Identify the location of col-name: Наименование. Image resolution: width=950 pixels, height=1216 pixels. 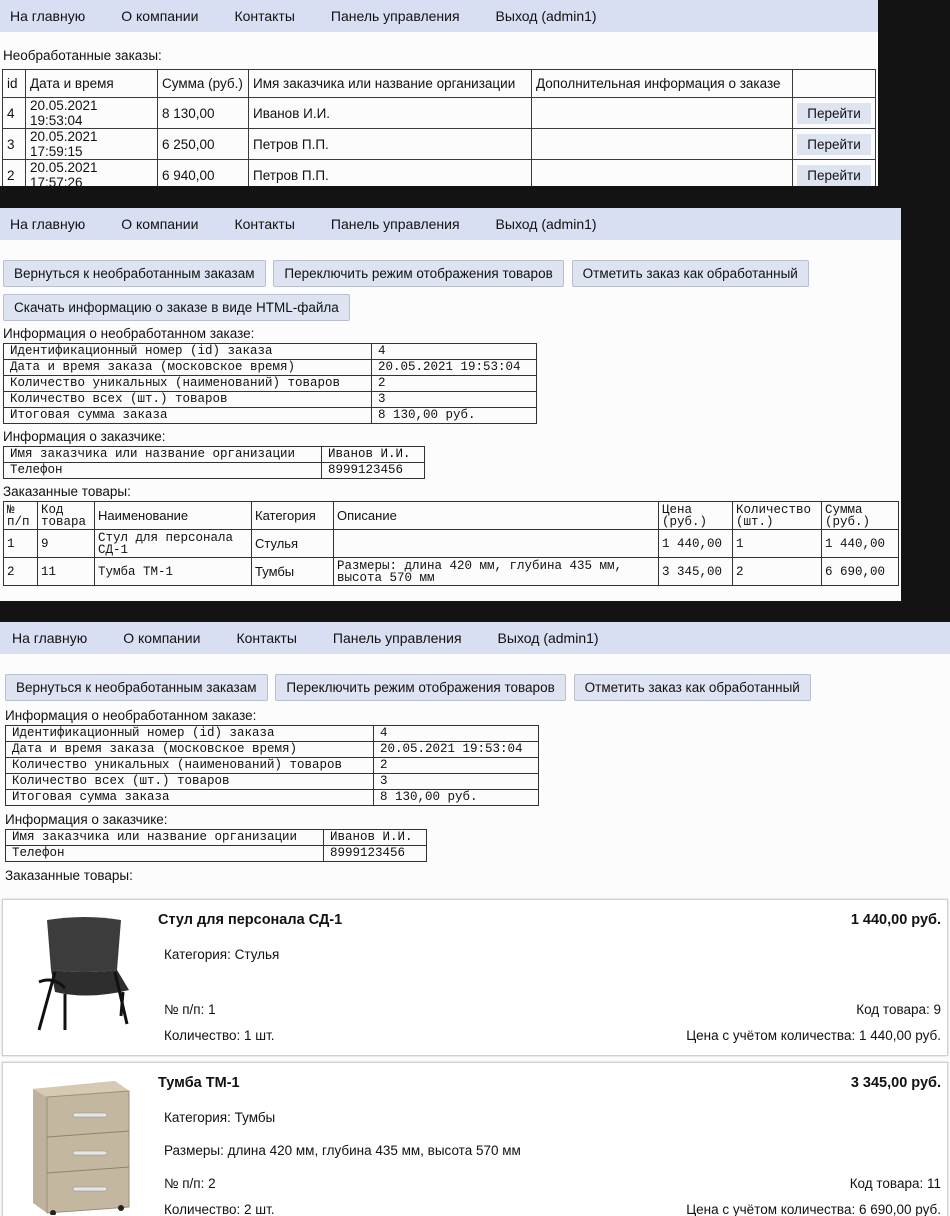
(173, 515).